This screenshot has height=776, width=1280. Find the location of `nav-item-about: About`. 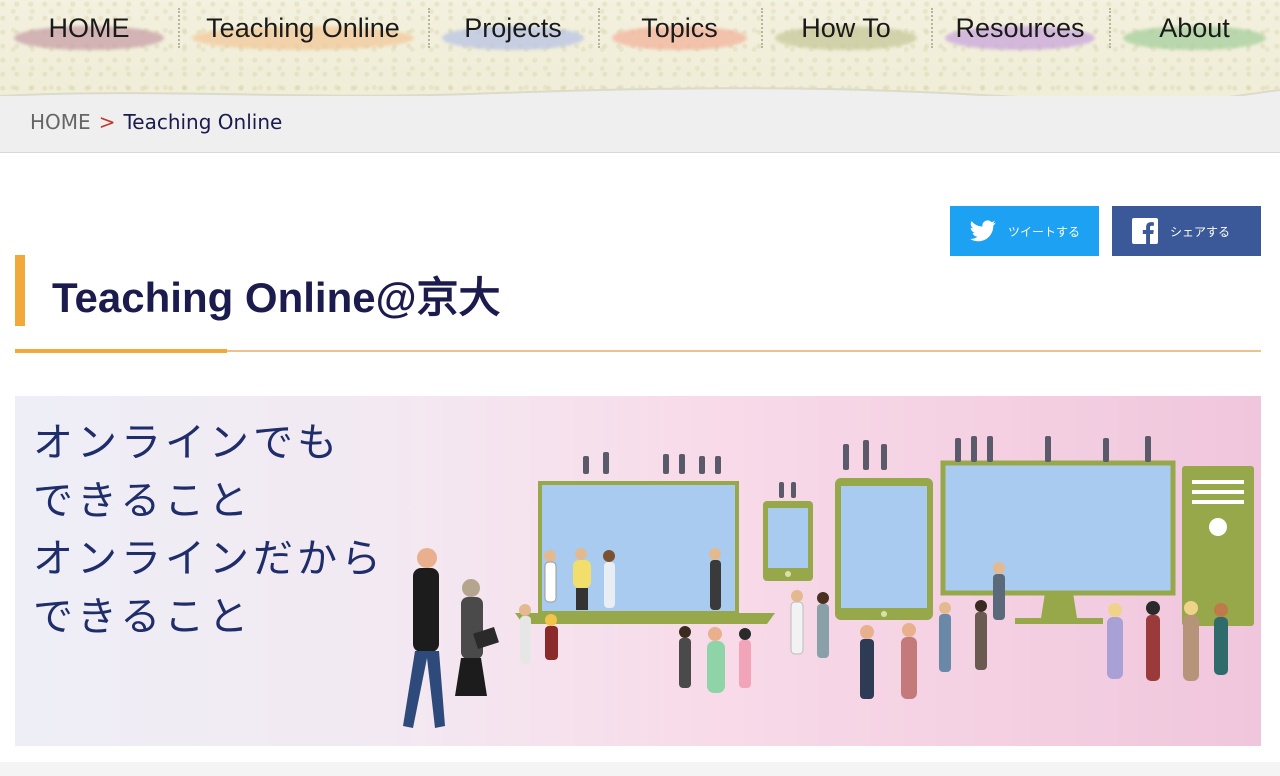

nav-item-about: About is located at coordinates (1194, 28).